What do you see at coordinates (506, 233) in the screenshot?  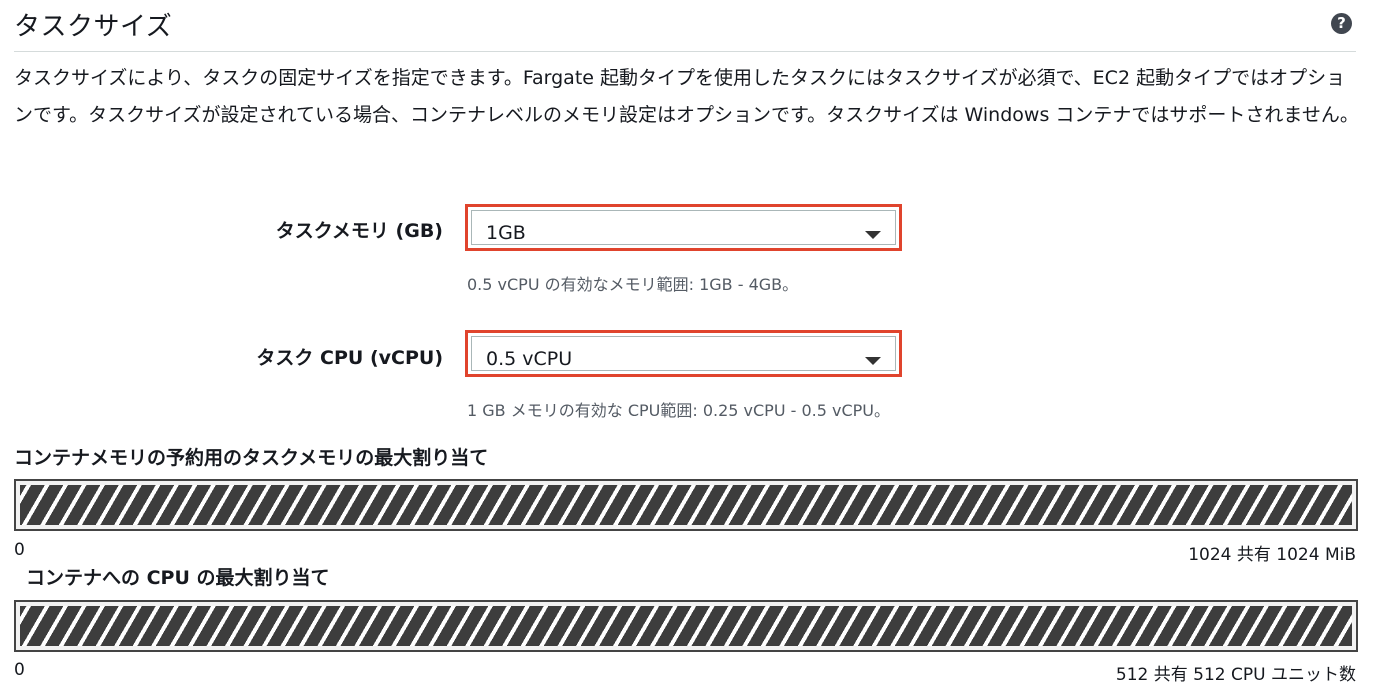 I see `task-memory-value: 1GB` at bounding box center [506, 233].